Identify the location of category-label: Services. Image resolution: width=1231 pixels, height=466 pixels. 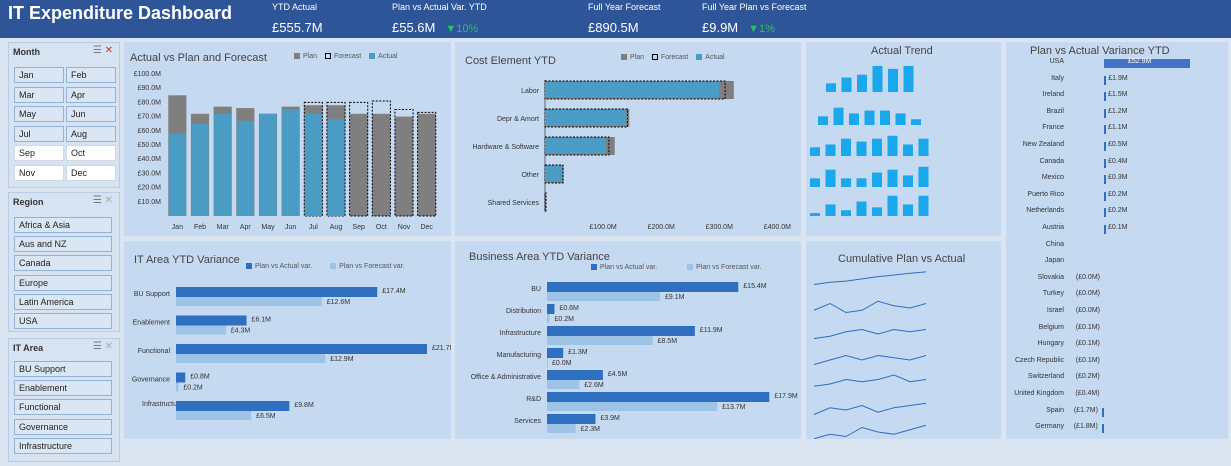
(527, 421).